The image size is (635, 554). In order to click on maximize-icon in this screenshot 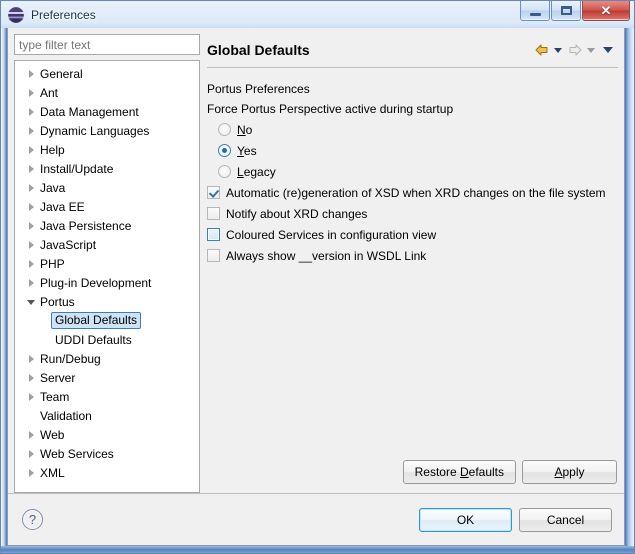, I will do `click(566, 10)`.